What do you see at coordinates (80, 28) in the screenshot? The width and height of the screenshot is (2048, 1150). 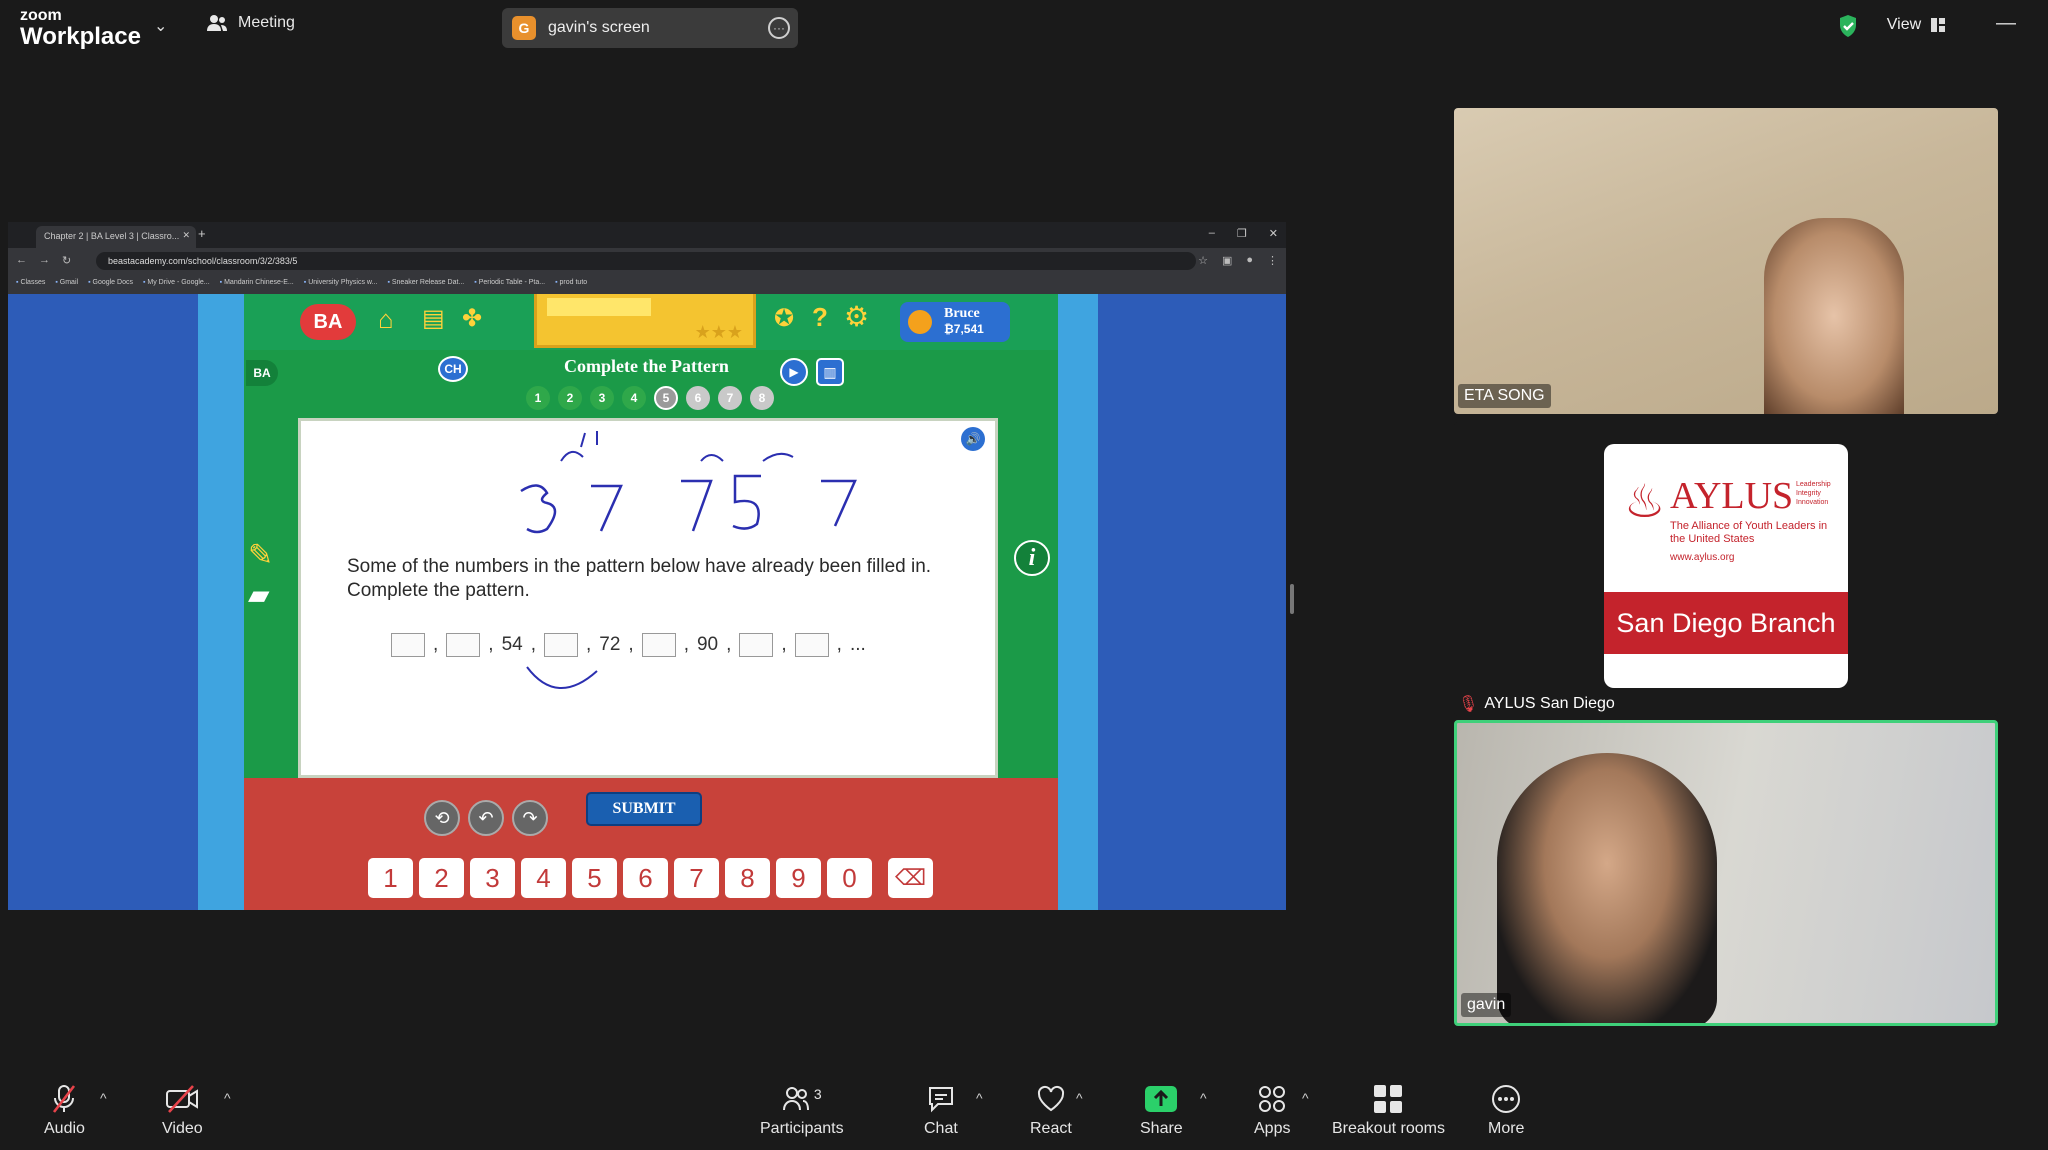 I see `zoom-workplace-logo: zoom Workplace` at bounding box center [80, 28].